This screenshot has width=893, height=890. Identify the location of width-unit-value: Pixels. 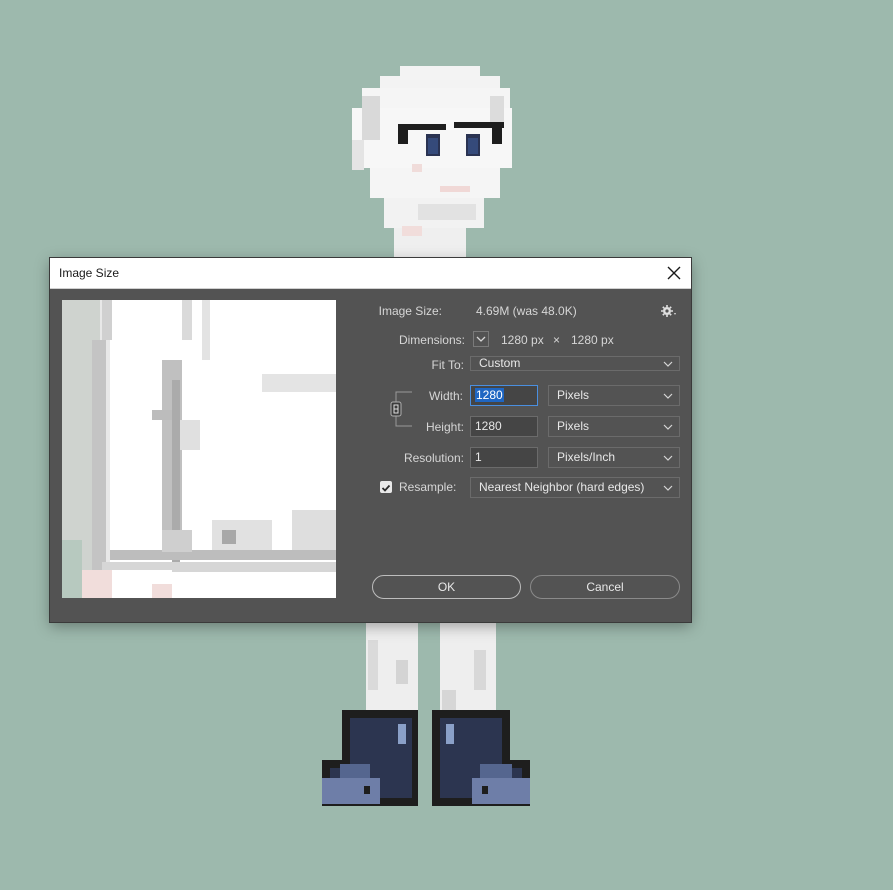
(573, 395).